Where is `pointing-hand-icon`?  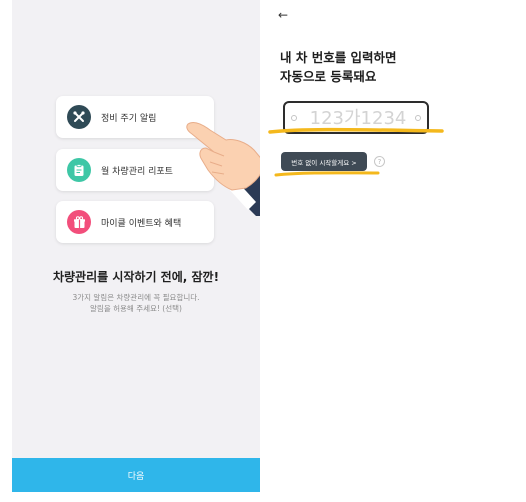
pointing-hand-icon is located at coordinates (223, 168).